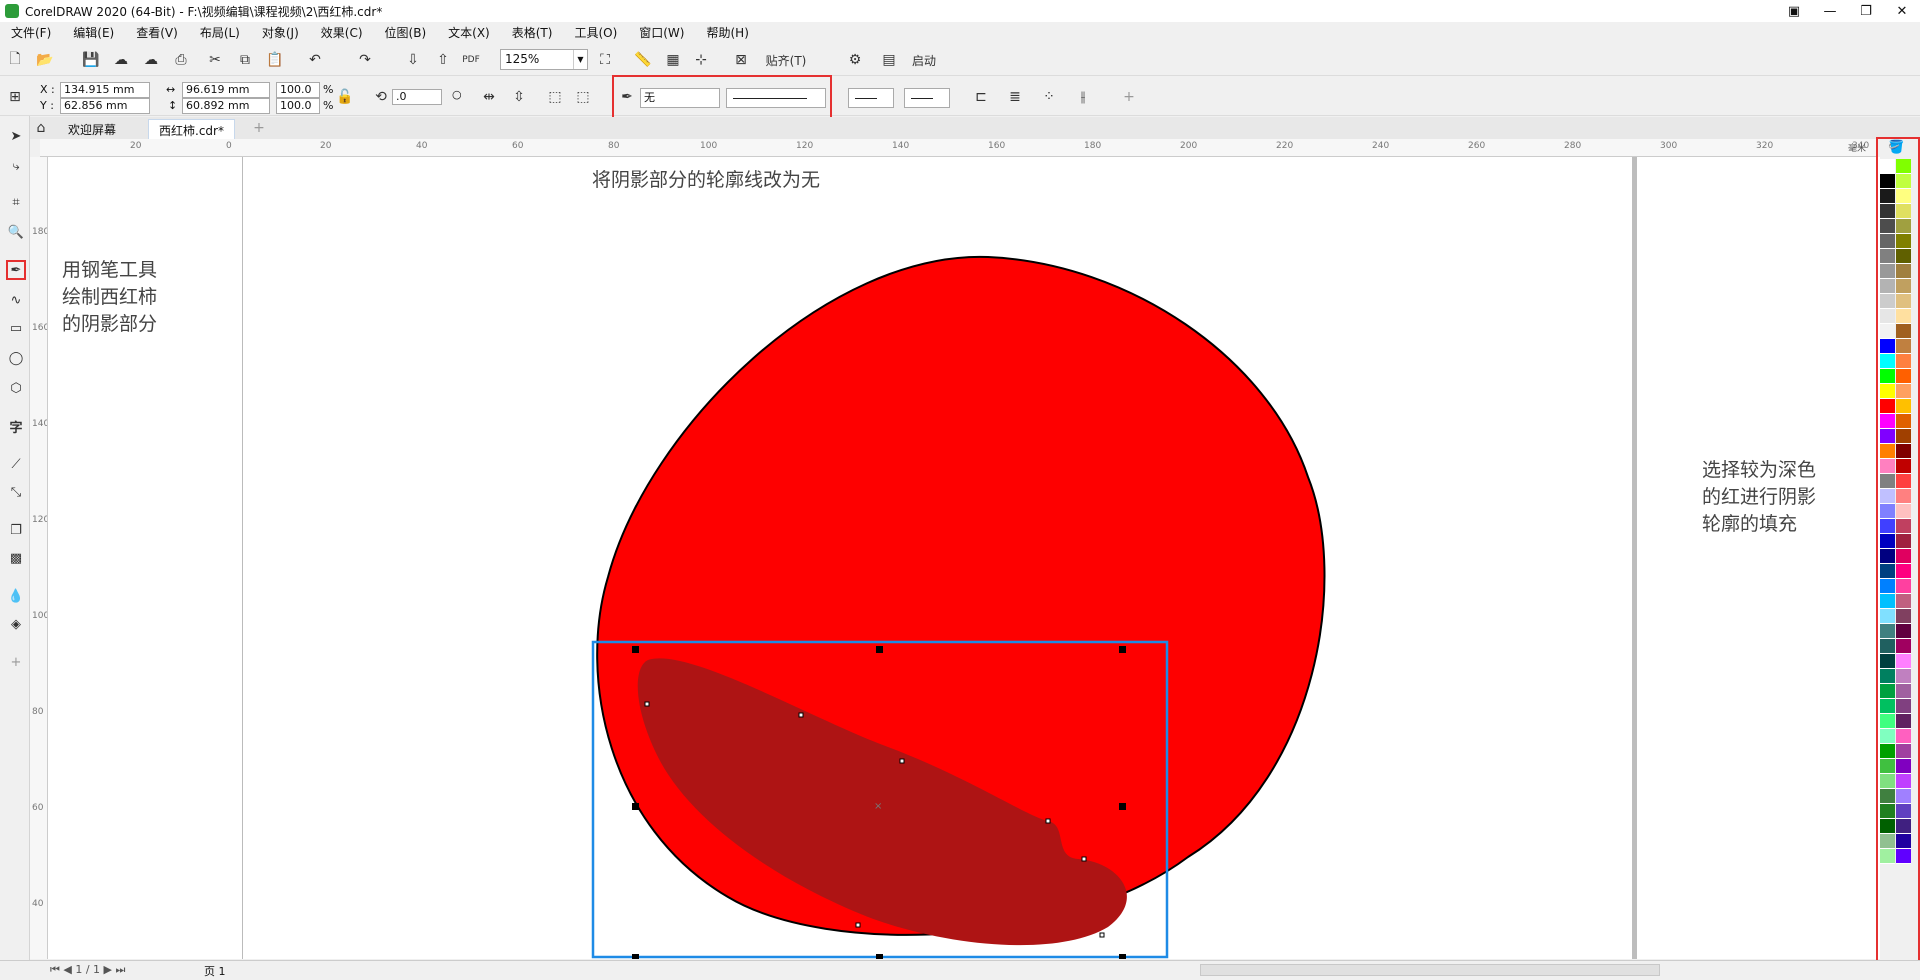 This screenshot has width=1920, height=980. Describe the element at coordinates (901, 146) in the screenshot. I see `ruler-tick: 140` at that location.